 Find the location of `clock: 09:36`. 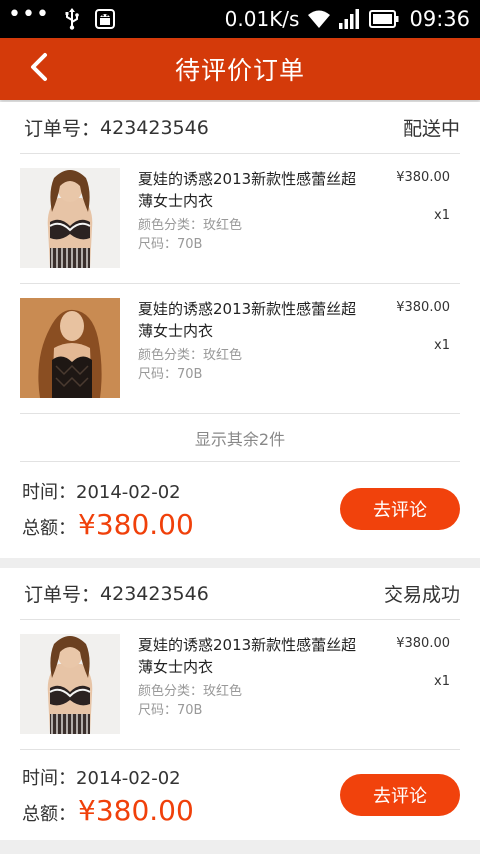

clock: 09:36 is located at coordinates (439, 19).